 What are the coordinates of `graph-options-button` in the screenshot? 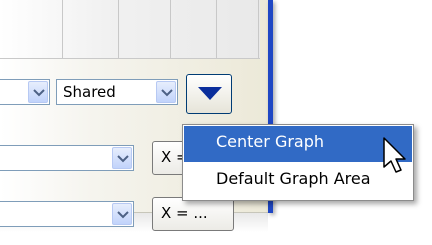 It's located at (209, 94).